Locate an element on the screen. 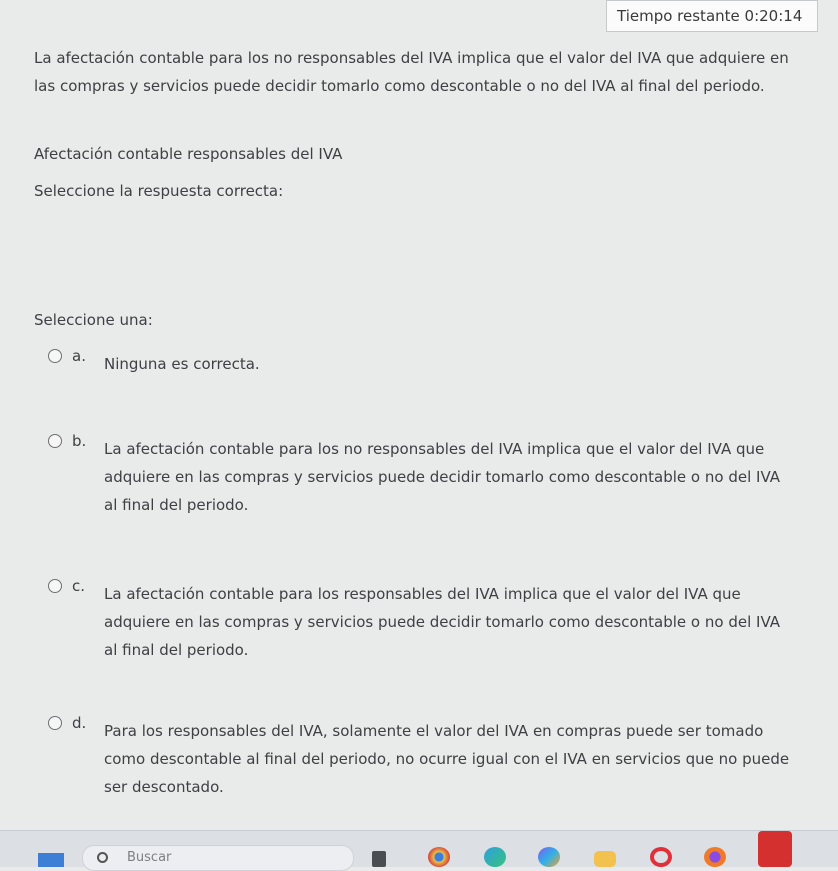 This screenshot has height=871, width=838. radio-button-b is located at coordinates (55, 441).